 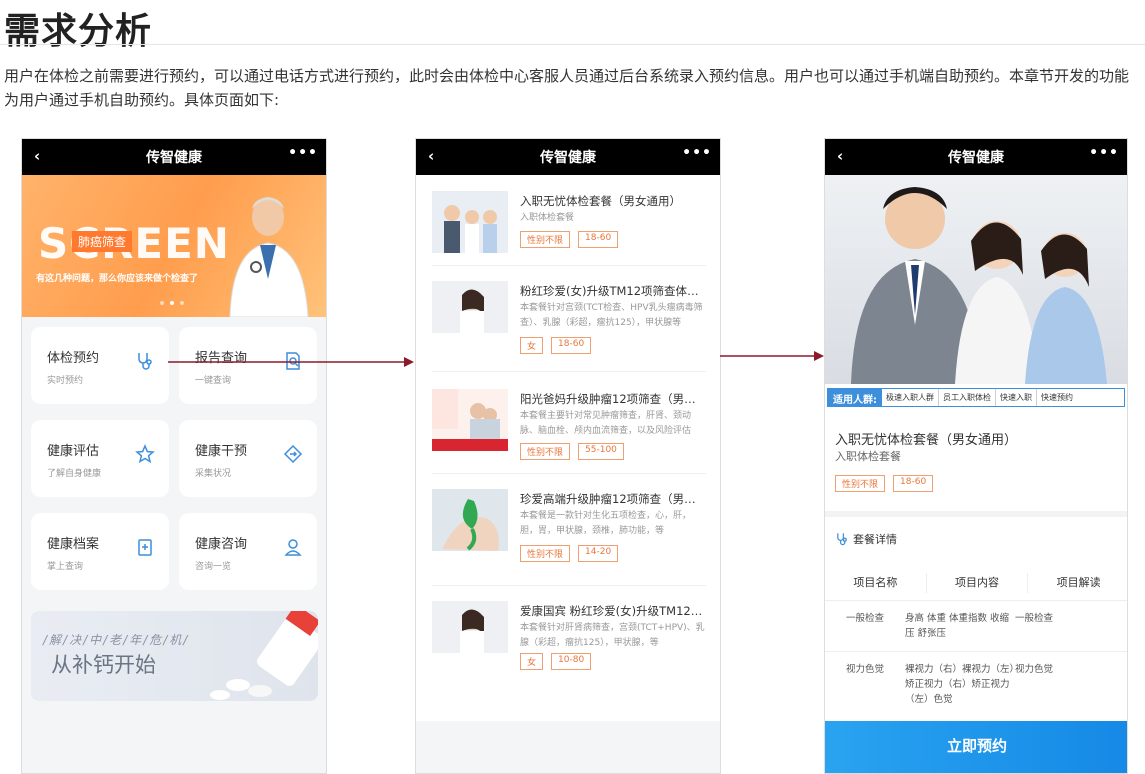 What do you see at coordinates (606, 523) in the screenshot?
I see `package-desc: 本套餐是一款针对生化五项检查，心，肝，胆，胃，甲状腺，颈椎，肺功能，等` at bounding box center [606, 523].